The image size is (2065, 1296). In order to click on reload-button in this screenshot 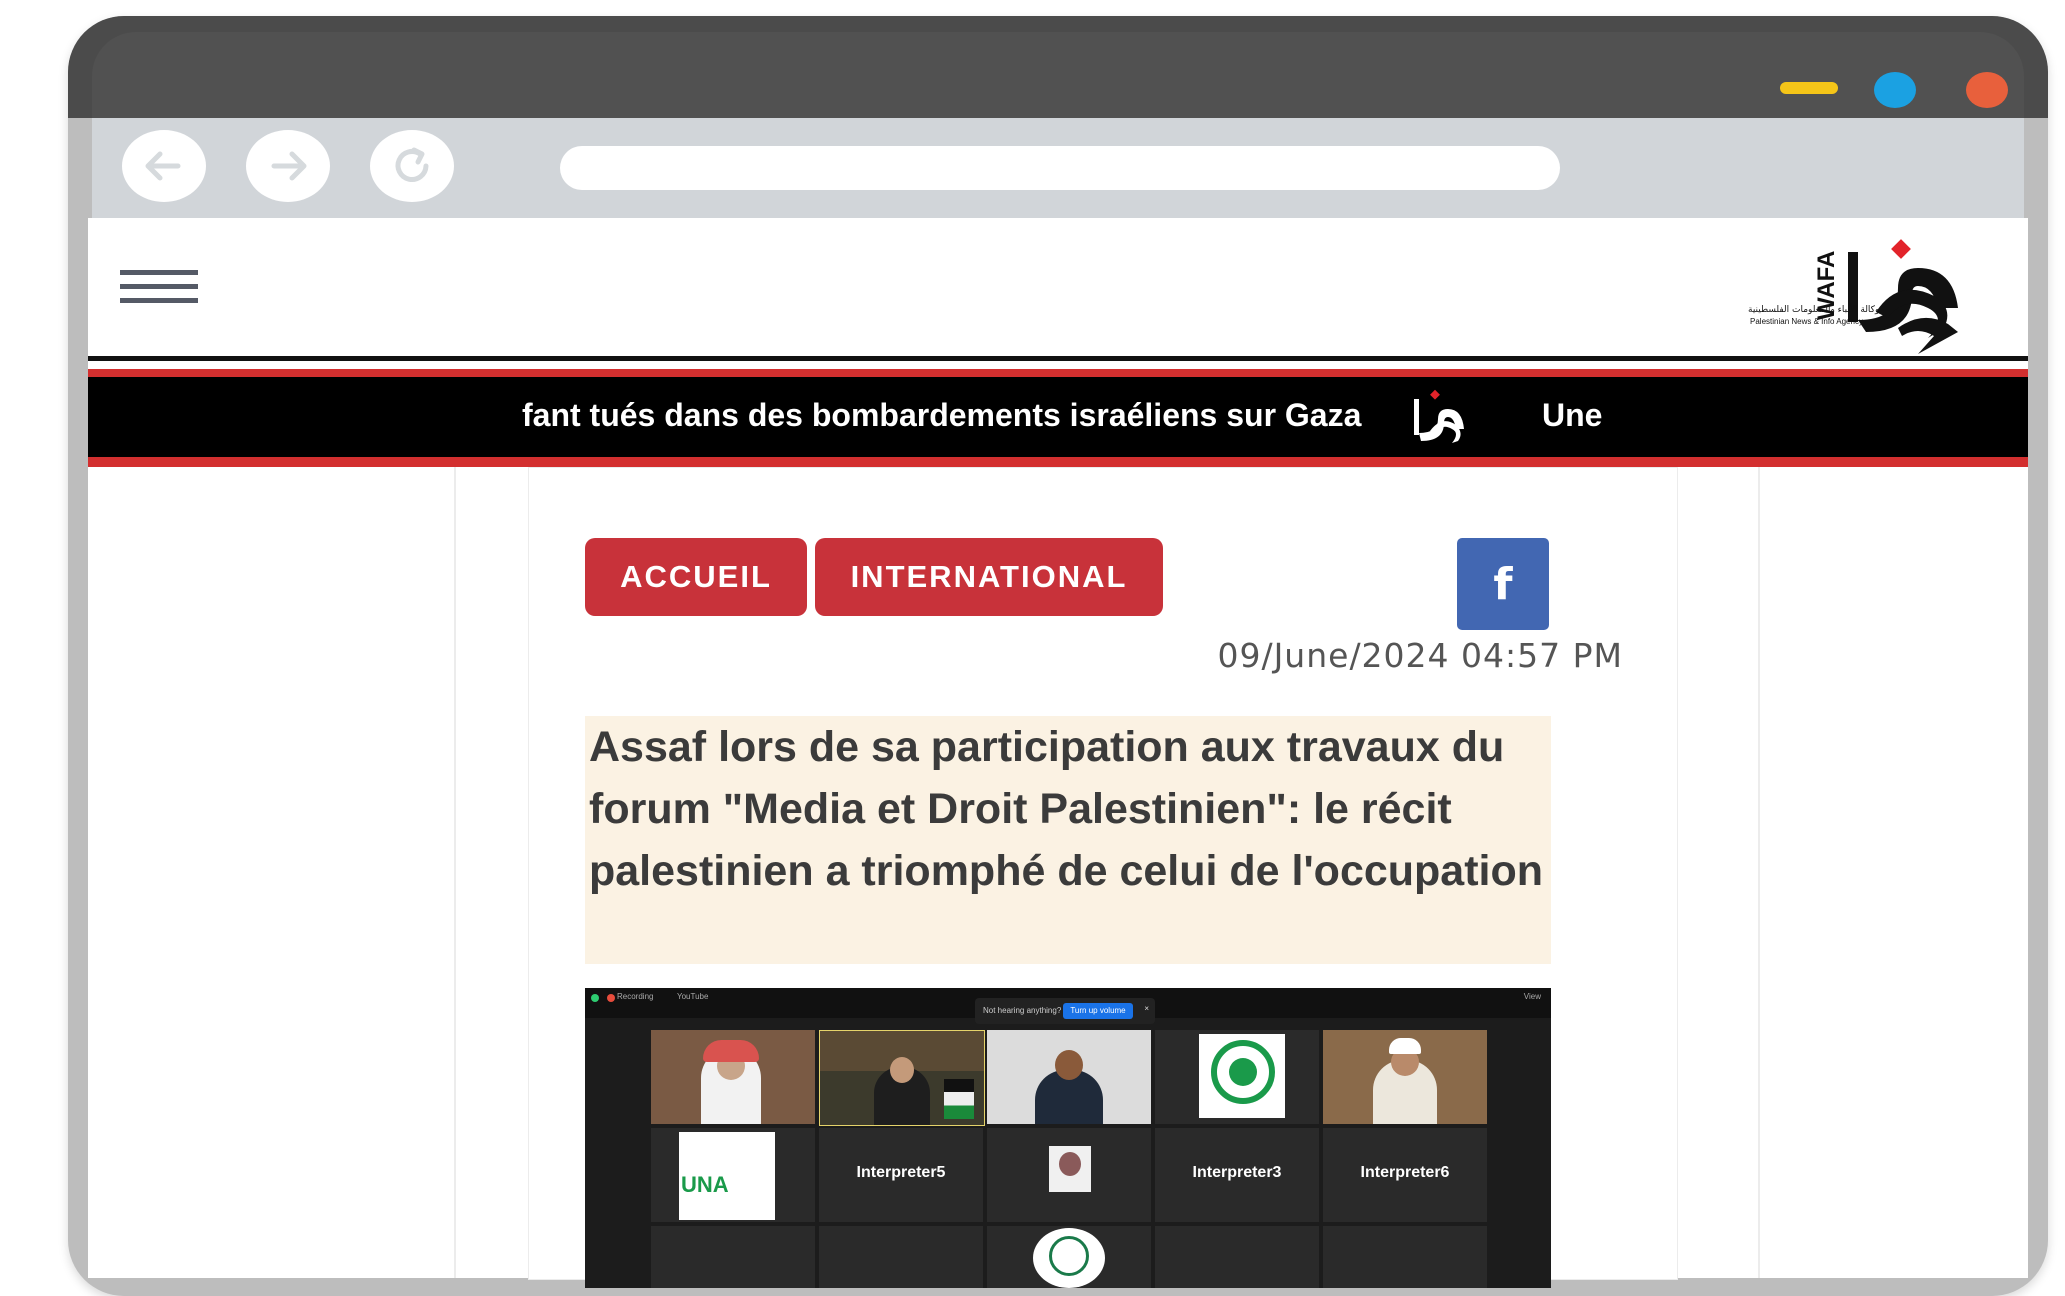, I will do `click(412, 166)`.